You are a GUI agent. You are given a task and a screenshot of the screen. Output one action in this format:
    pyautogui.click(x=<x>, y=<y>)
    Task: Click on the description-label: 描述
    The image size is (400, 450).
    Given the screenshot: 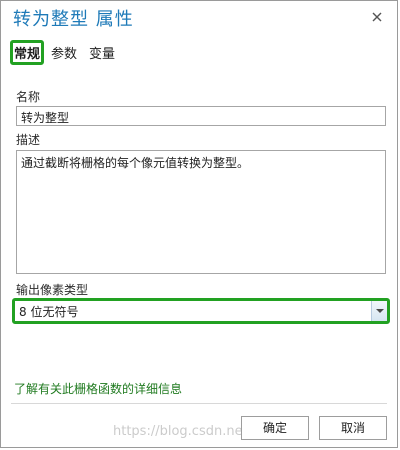 What is the action you would take?
    pyautogui.click(x=28, y=140)
    